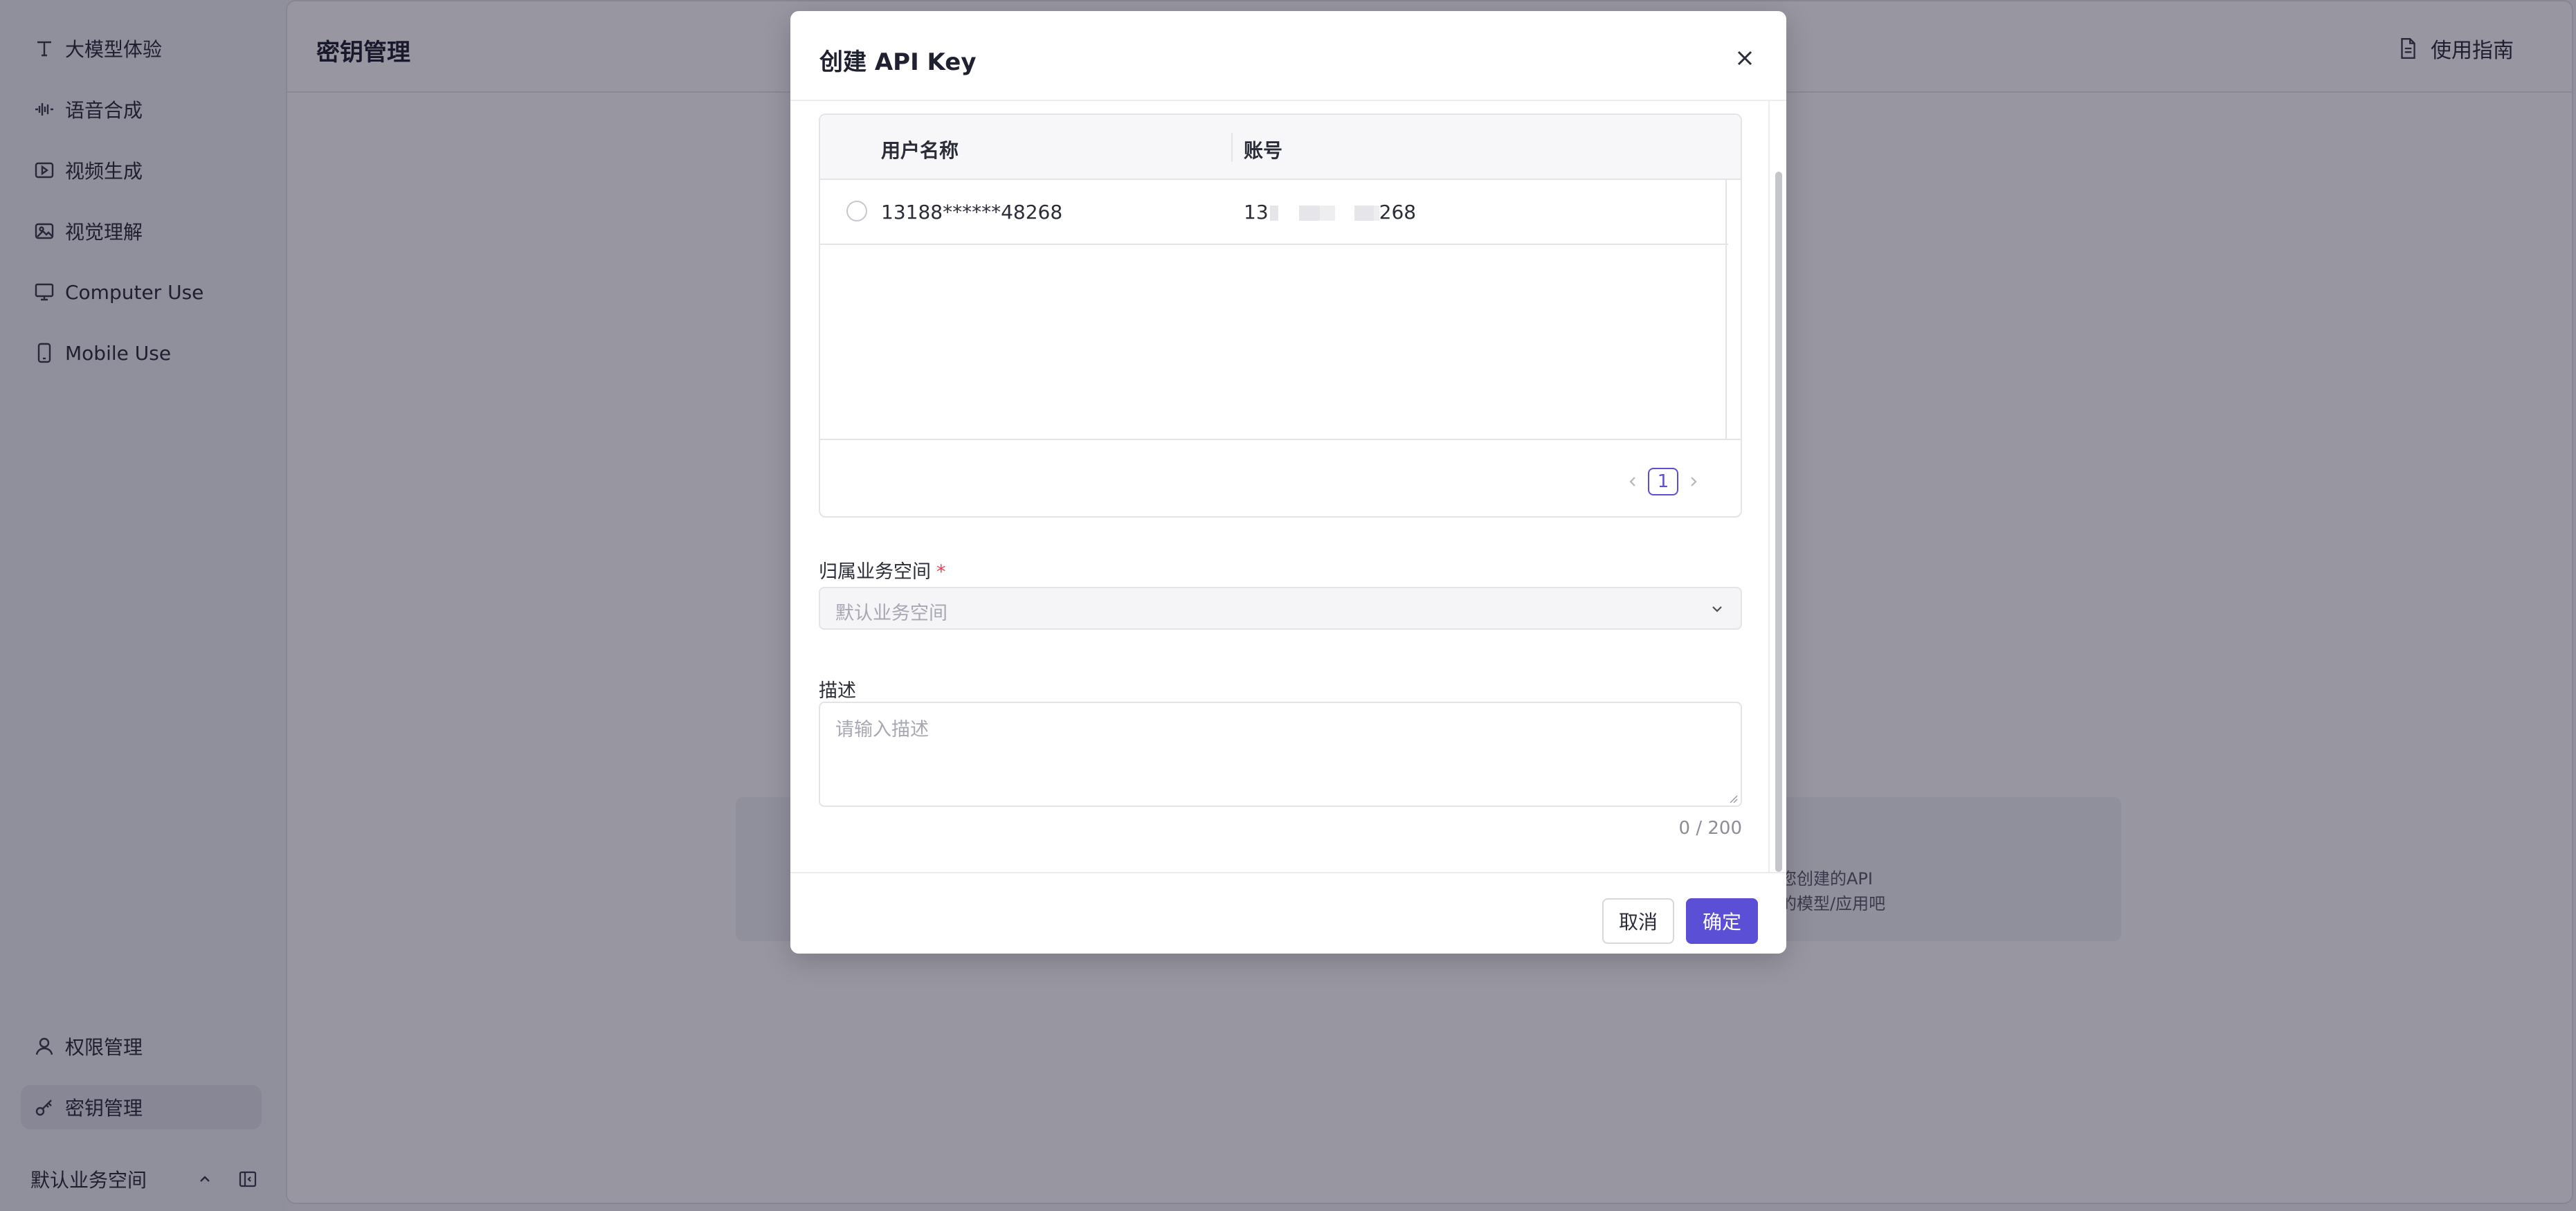 The image size is (2576, 1211). I want to click on row-select-radio, so click(856, 211).